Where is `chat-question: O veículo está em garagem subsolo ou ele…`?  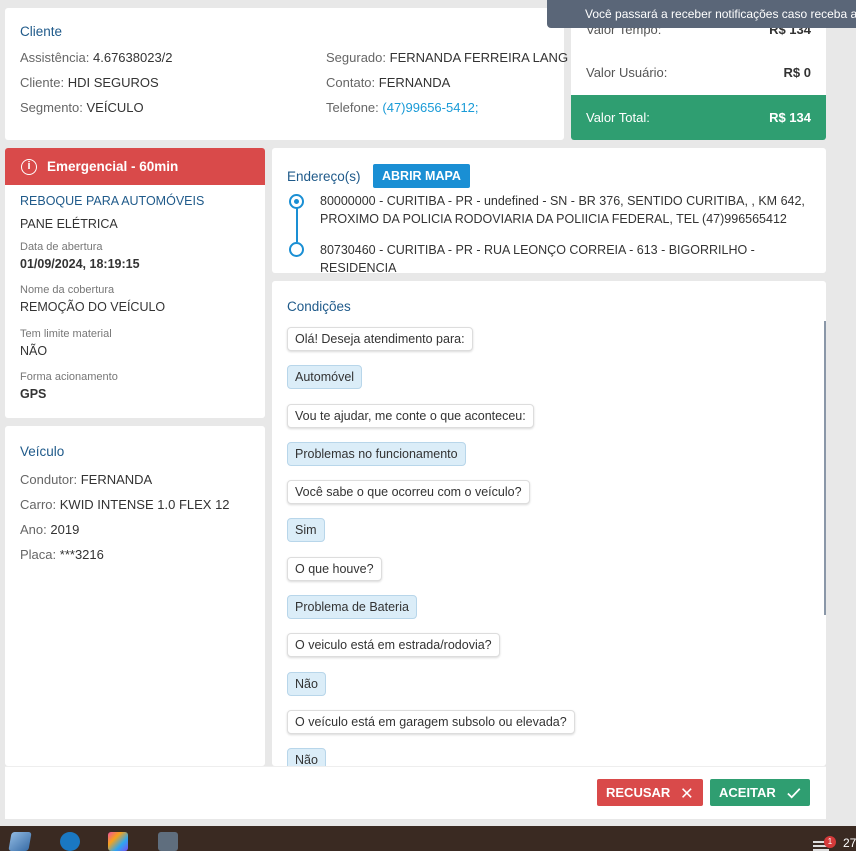 chat-question: O veículo está em garagem subsolo ou ele… is located at coordinates (431, 721).